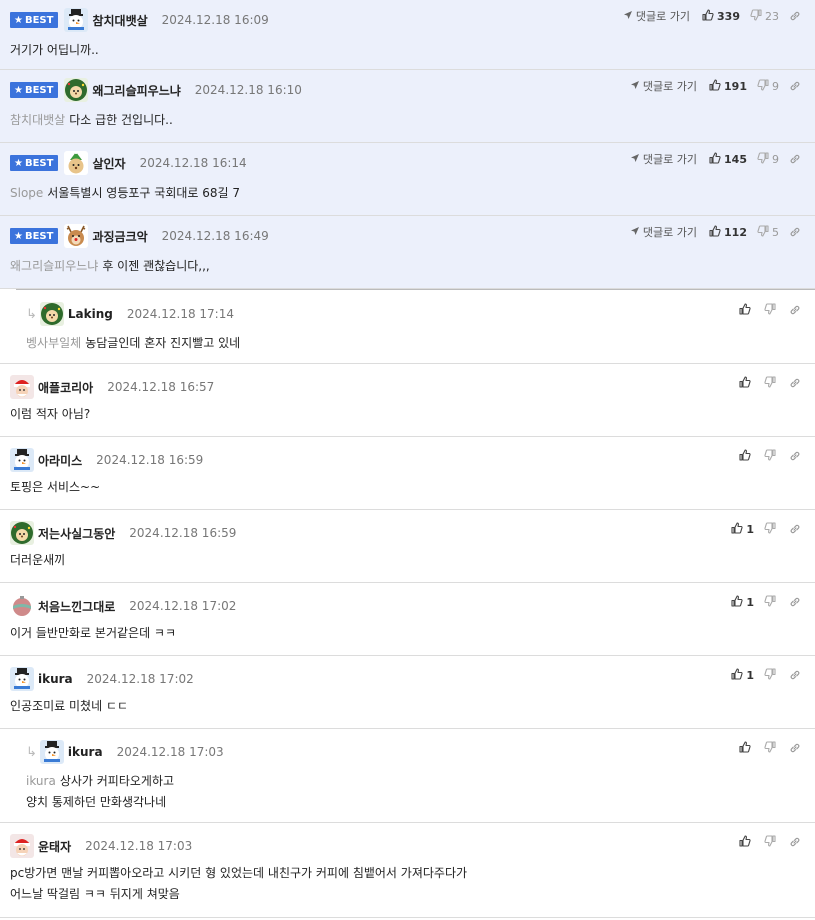 Image resolution: width=815 pixels, height=920 pixels. What do you see at coordinates (34, 163) in the screenshot?
I see `best-badge: ★ BEST` at bounding box center [34, 163].